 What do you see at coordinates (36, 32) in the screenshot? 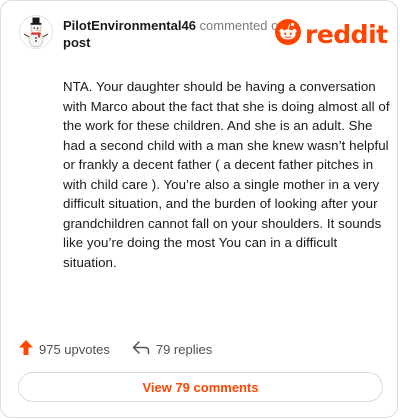
I see `snowman-avatar-icon` at bounding box center [36, 32].